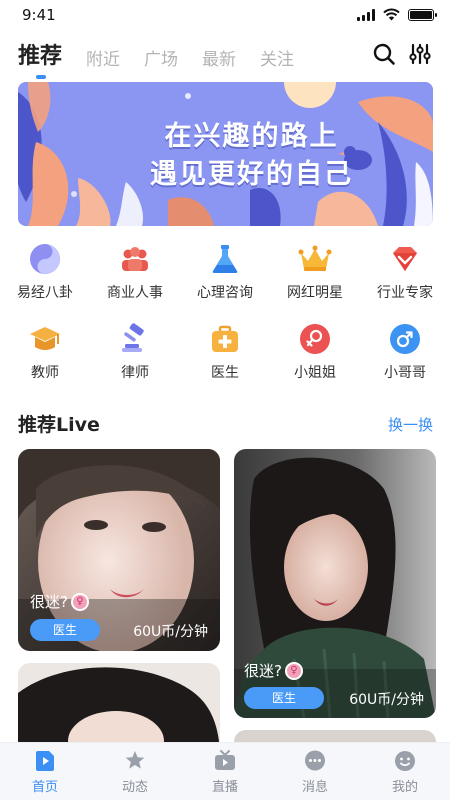 The image size is (450, 800). What do you see at coordinates (405, 761) in the screenshot?
I see `face-icon` at bounding box center [405, 761].